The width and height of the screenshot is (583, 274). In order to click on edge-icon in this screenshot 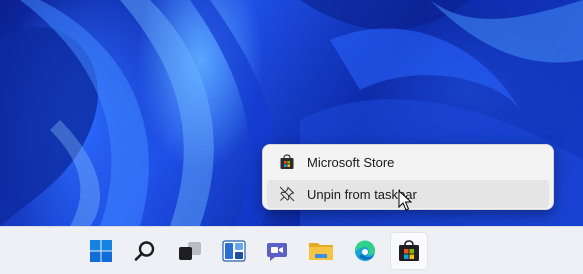, I will do `click(364, 250)`.